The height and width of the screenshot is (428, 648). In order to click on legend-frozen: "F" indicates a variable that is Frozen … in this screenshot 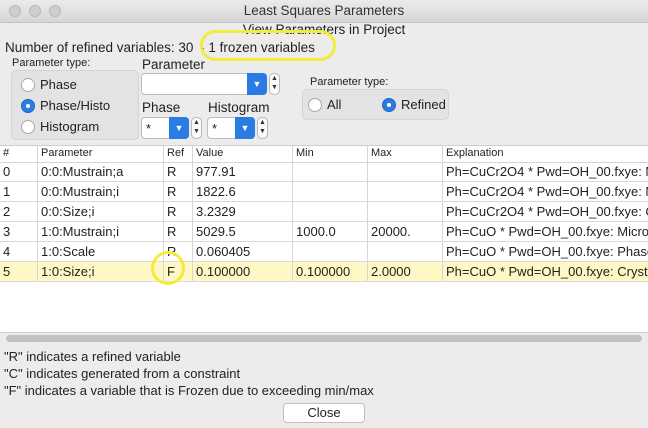, I will do `click(189, 390)`.